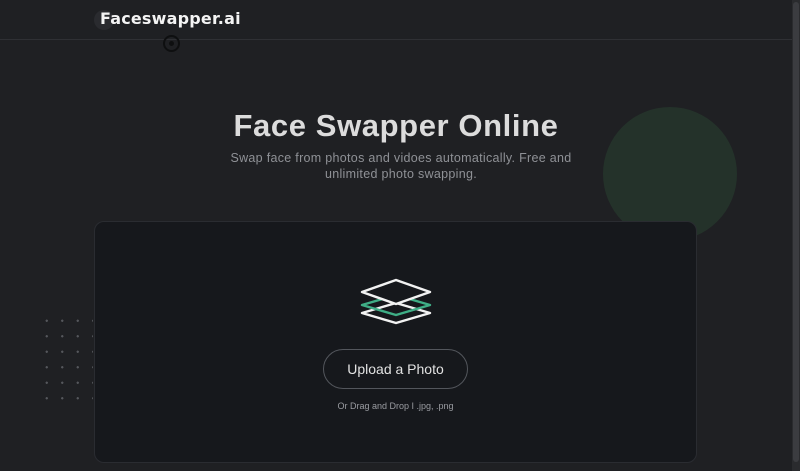  What do you see at coordinates (395, 369) in the screenshot?
I see `upload-photo-button: Upload a Photo` at bounding box center [395, 369].